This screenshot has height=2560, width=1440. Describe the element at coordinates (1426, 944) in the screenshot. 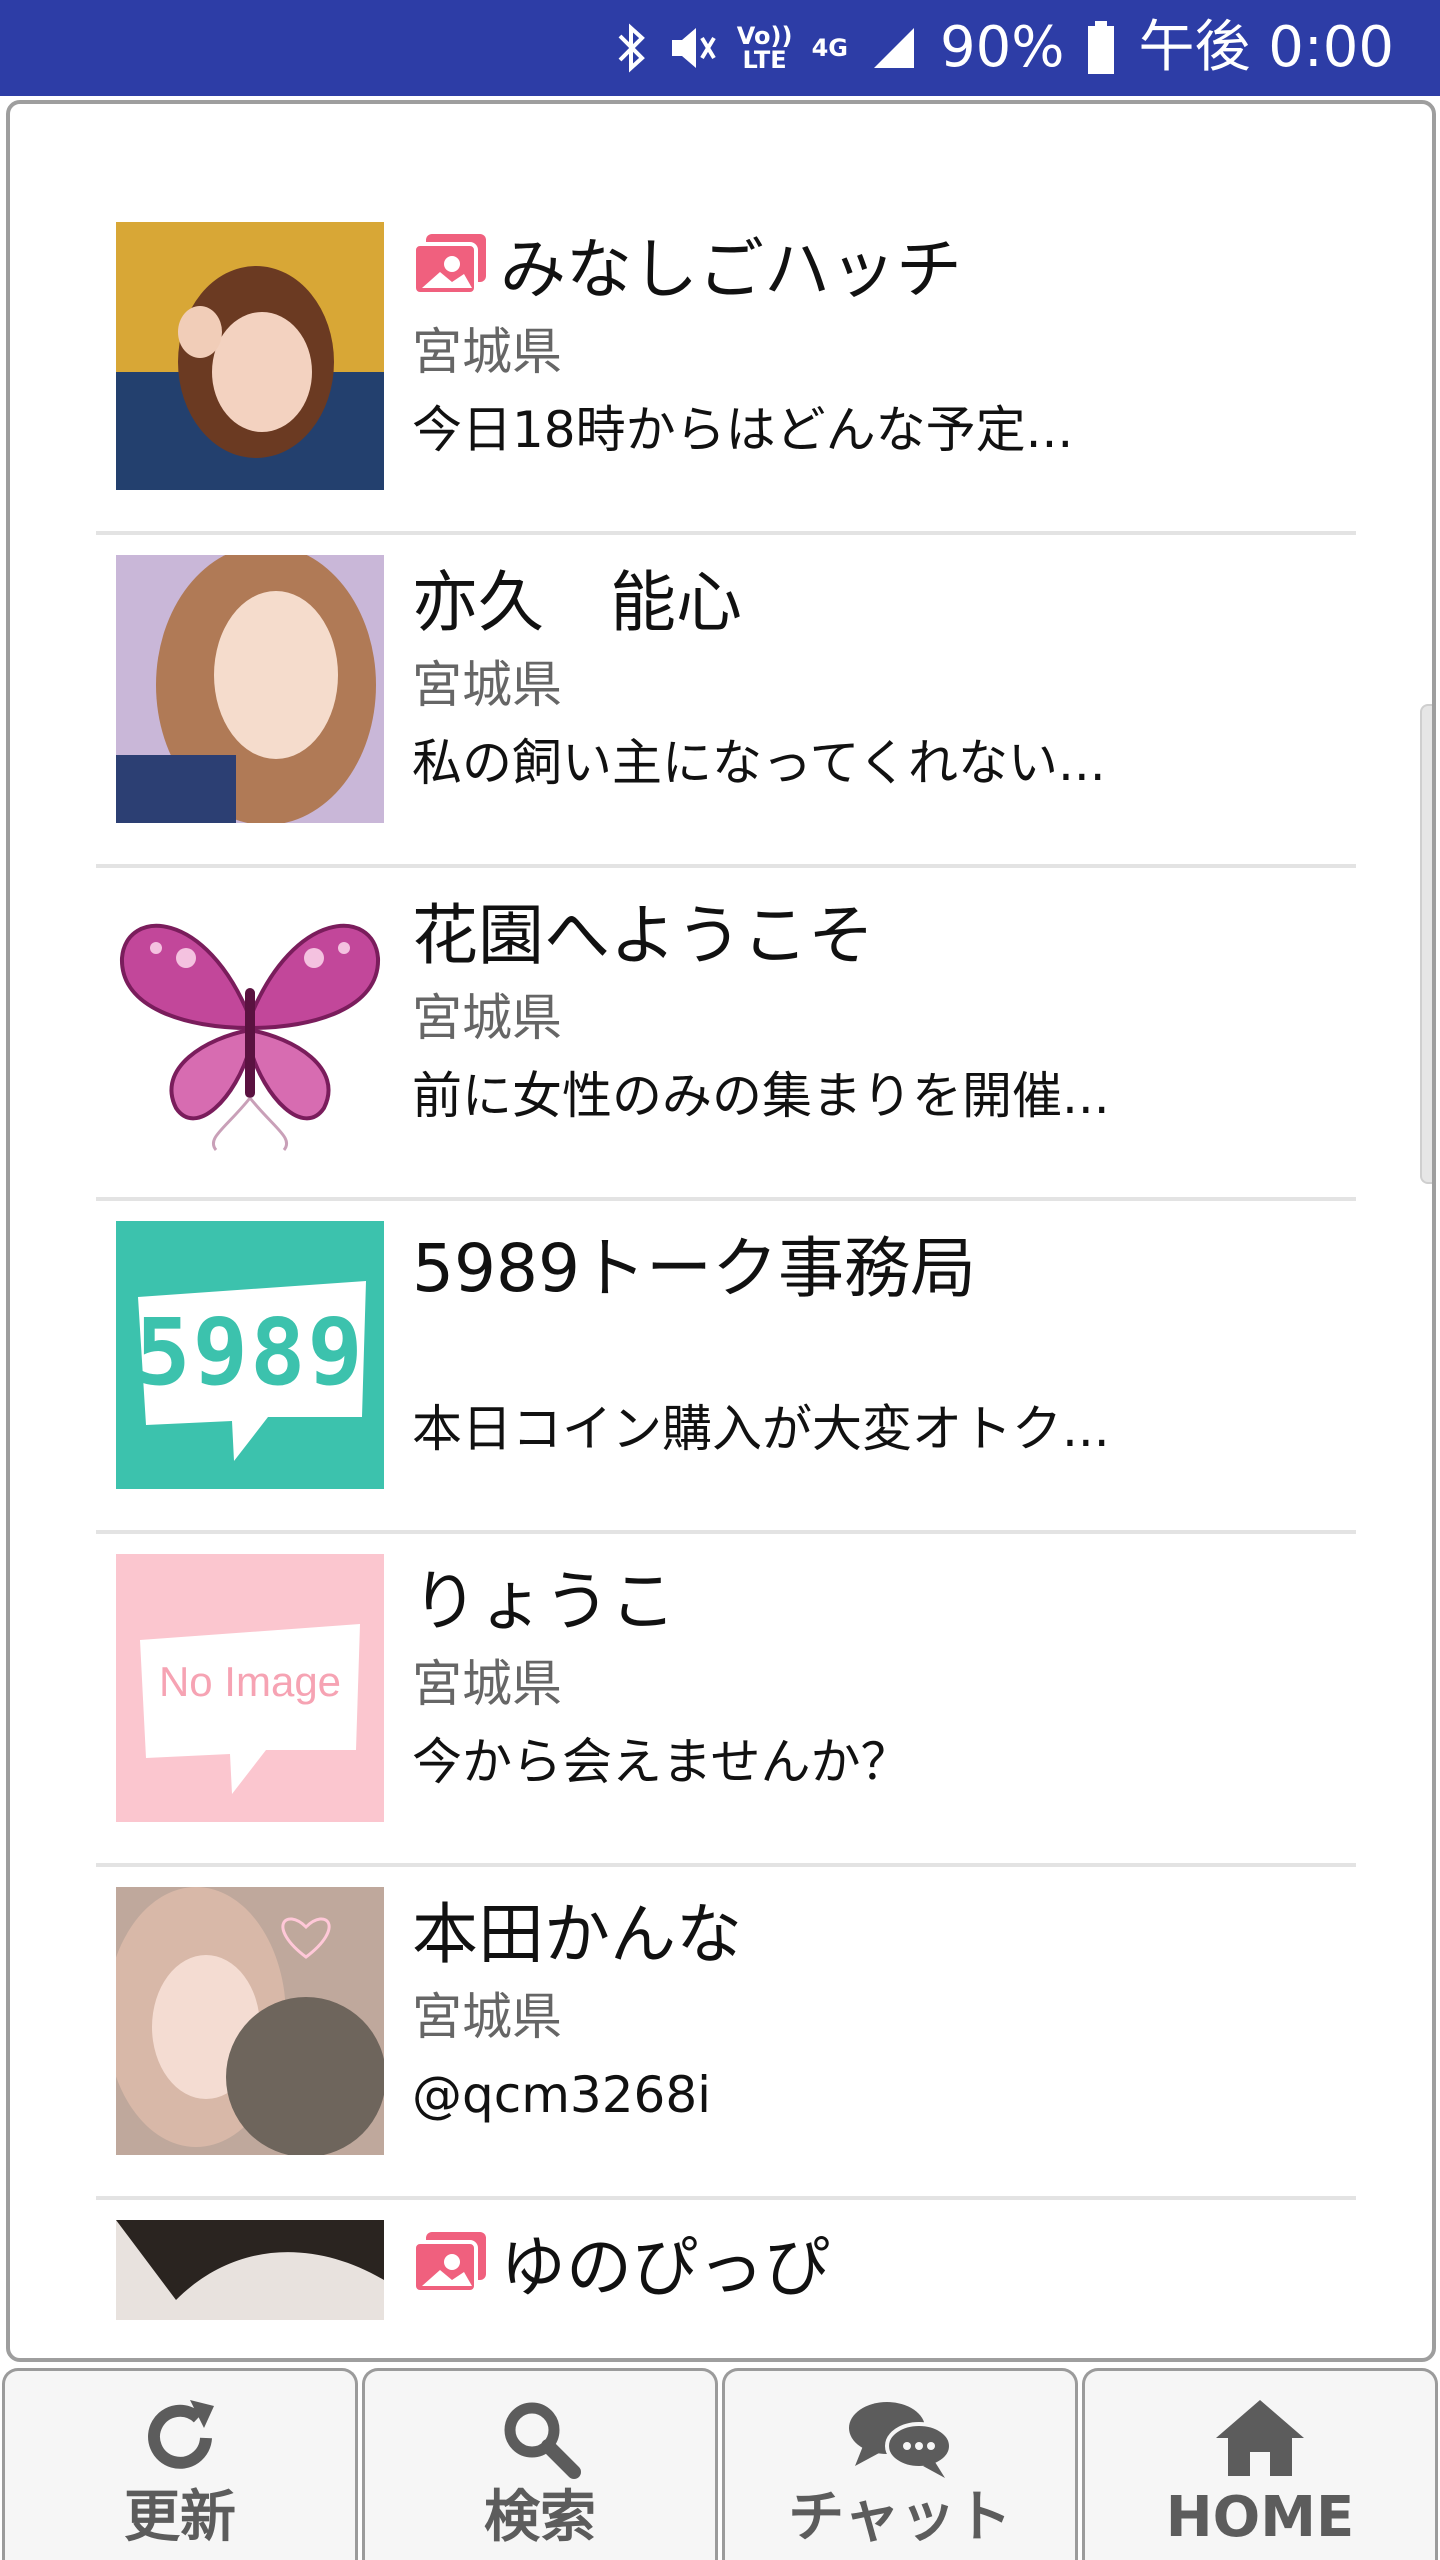

I see `scroll-handle` at that location.